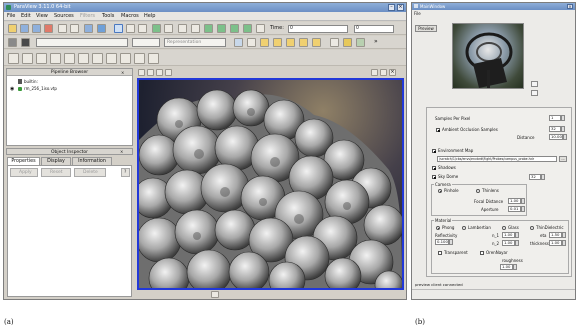  Describe the element at coordinates (74, 28) in the screenshot. I see `redo-icon` at that location.